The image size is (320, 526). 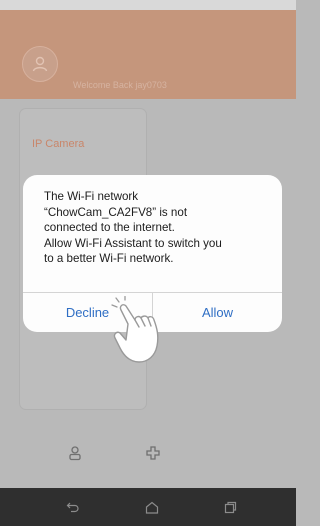 I want to click on device-card-title: IP Camera, so click(x=58, y=144).